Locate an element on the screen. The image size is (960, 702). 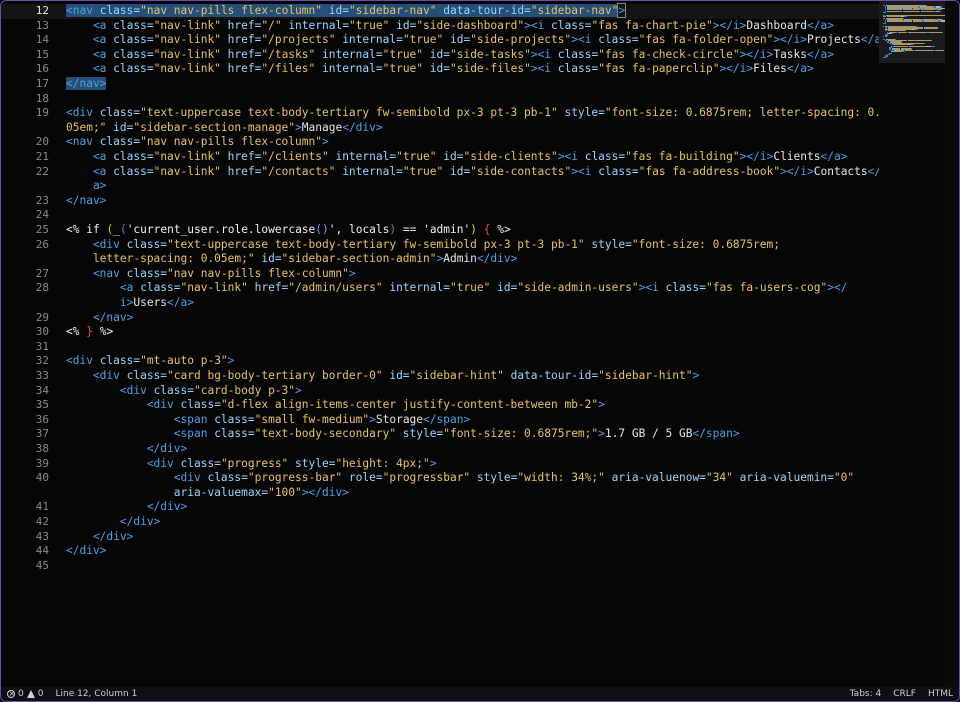
cursor-position: Line 12, Column 1 is located at coordinates (96, 694).